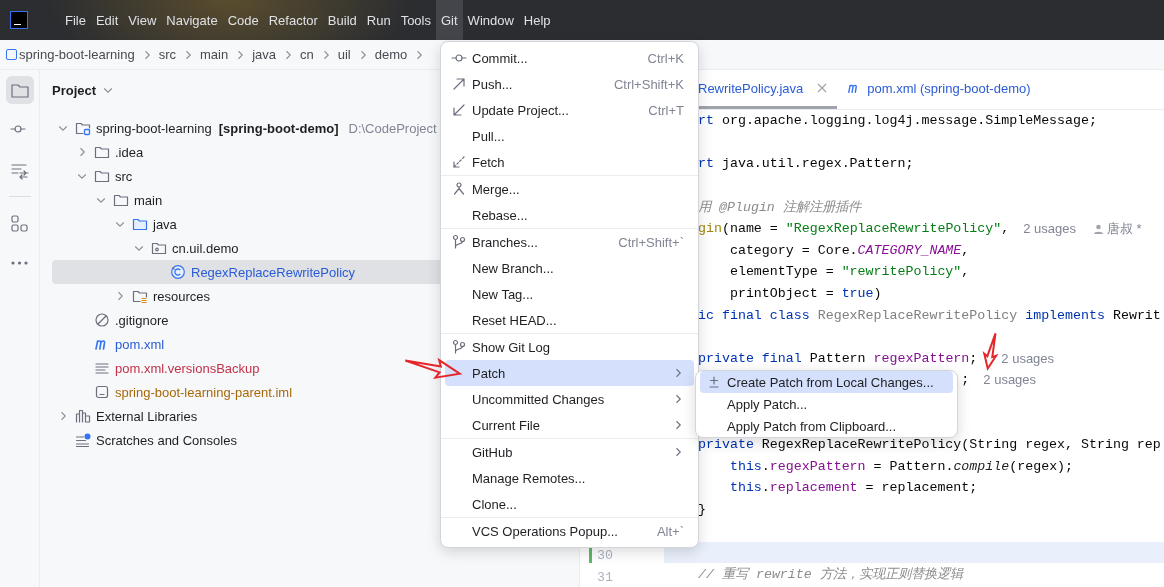 Image resolution: width=1164 pixels, height=587 pixels. What do you see at coordinates (1098, 228) in the screenshot?
I see `person-icon` at bounding box center [1098, 228].